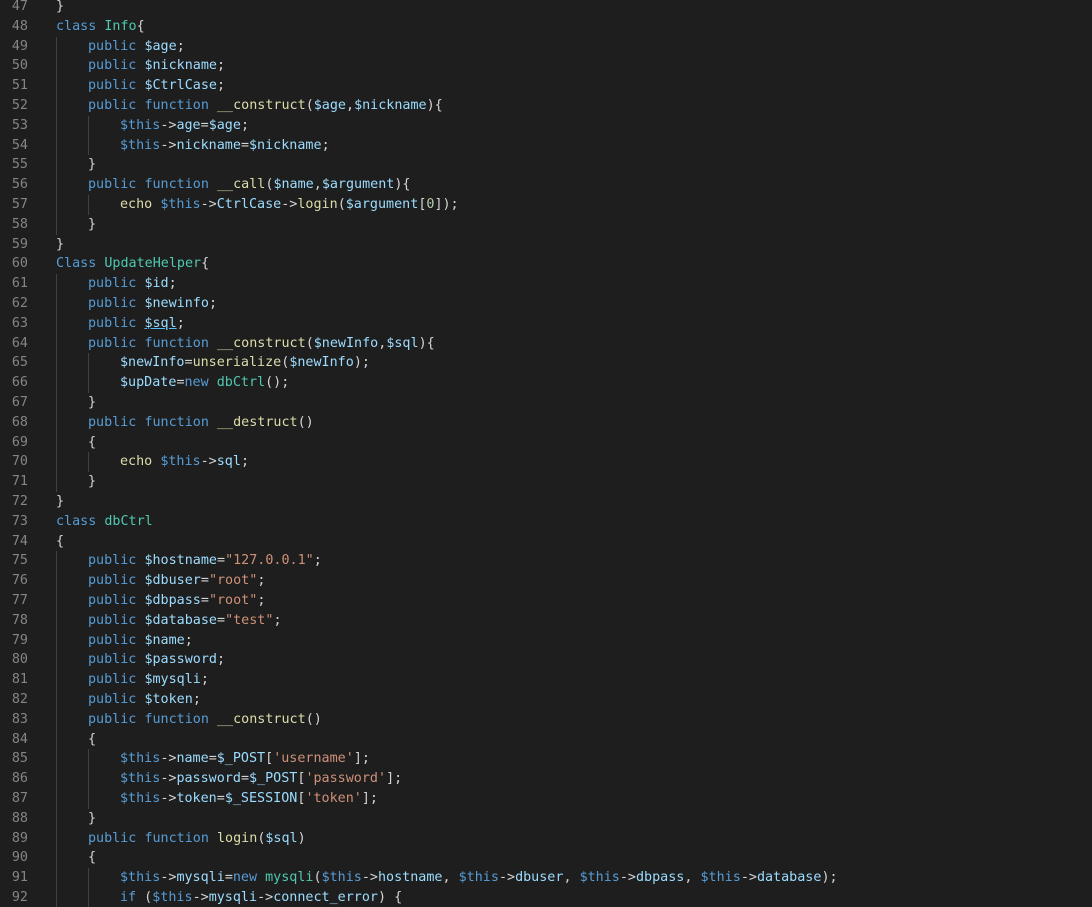  I want to click on code-line: 73 class dbCtrl, so click(546, 522).